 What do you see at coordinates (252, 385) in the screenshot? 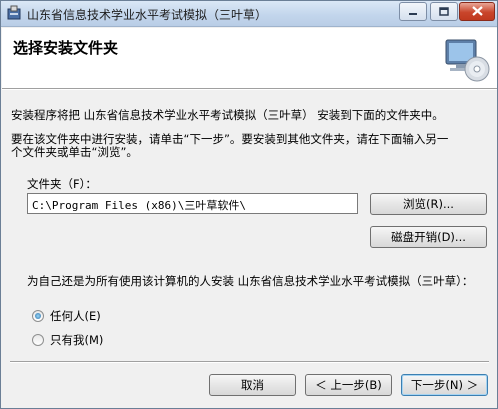
I see `cancel-button: 取消` at bounding box center [252, 385].